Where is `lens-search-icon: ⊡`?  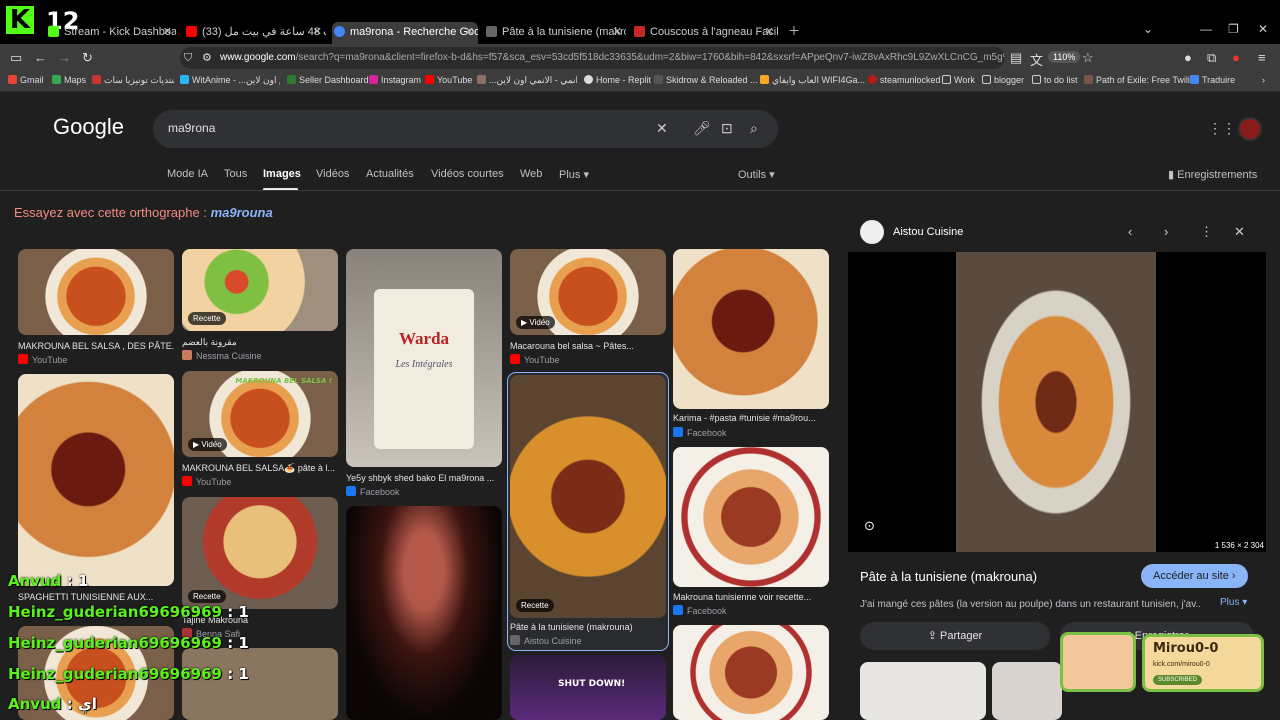
lens-search-icon: ⊡ is located at coordinates (727, 128).